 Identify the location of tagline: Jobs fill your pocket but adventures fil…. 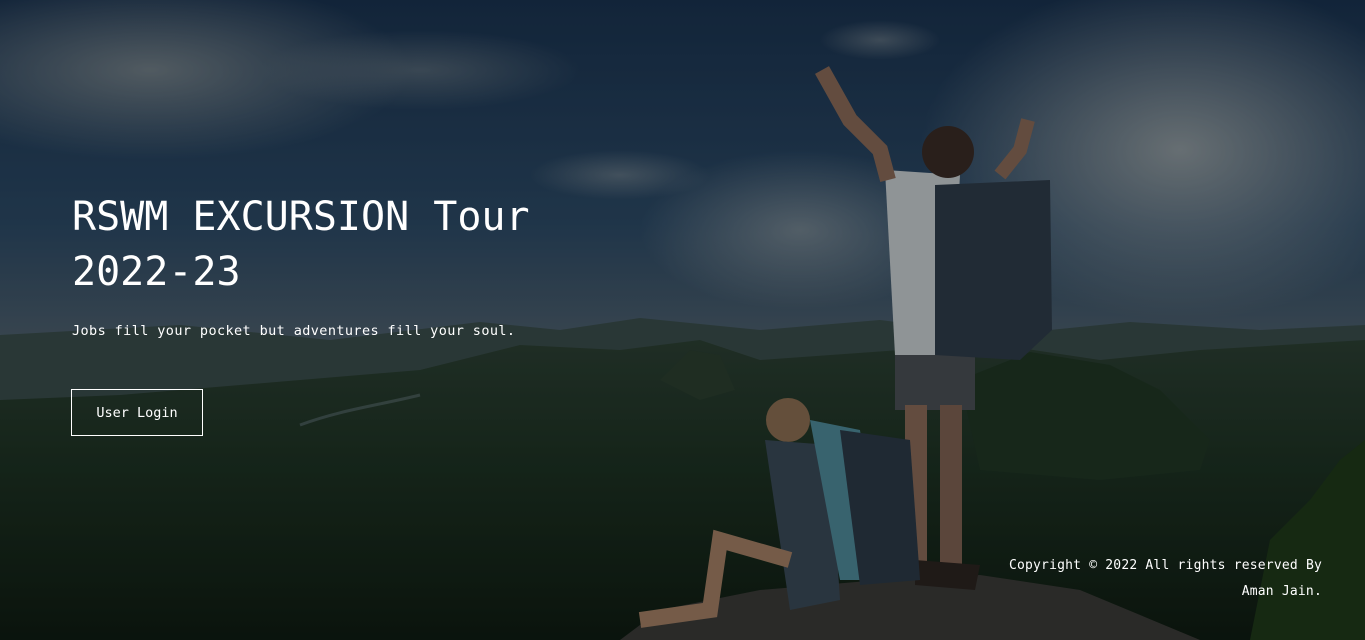
(294, 331).